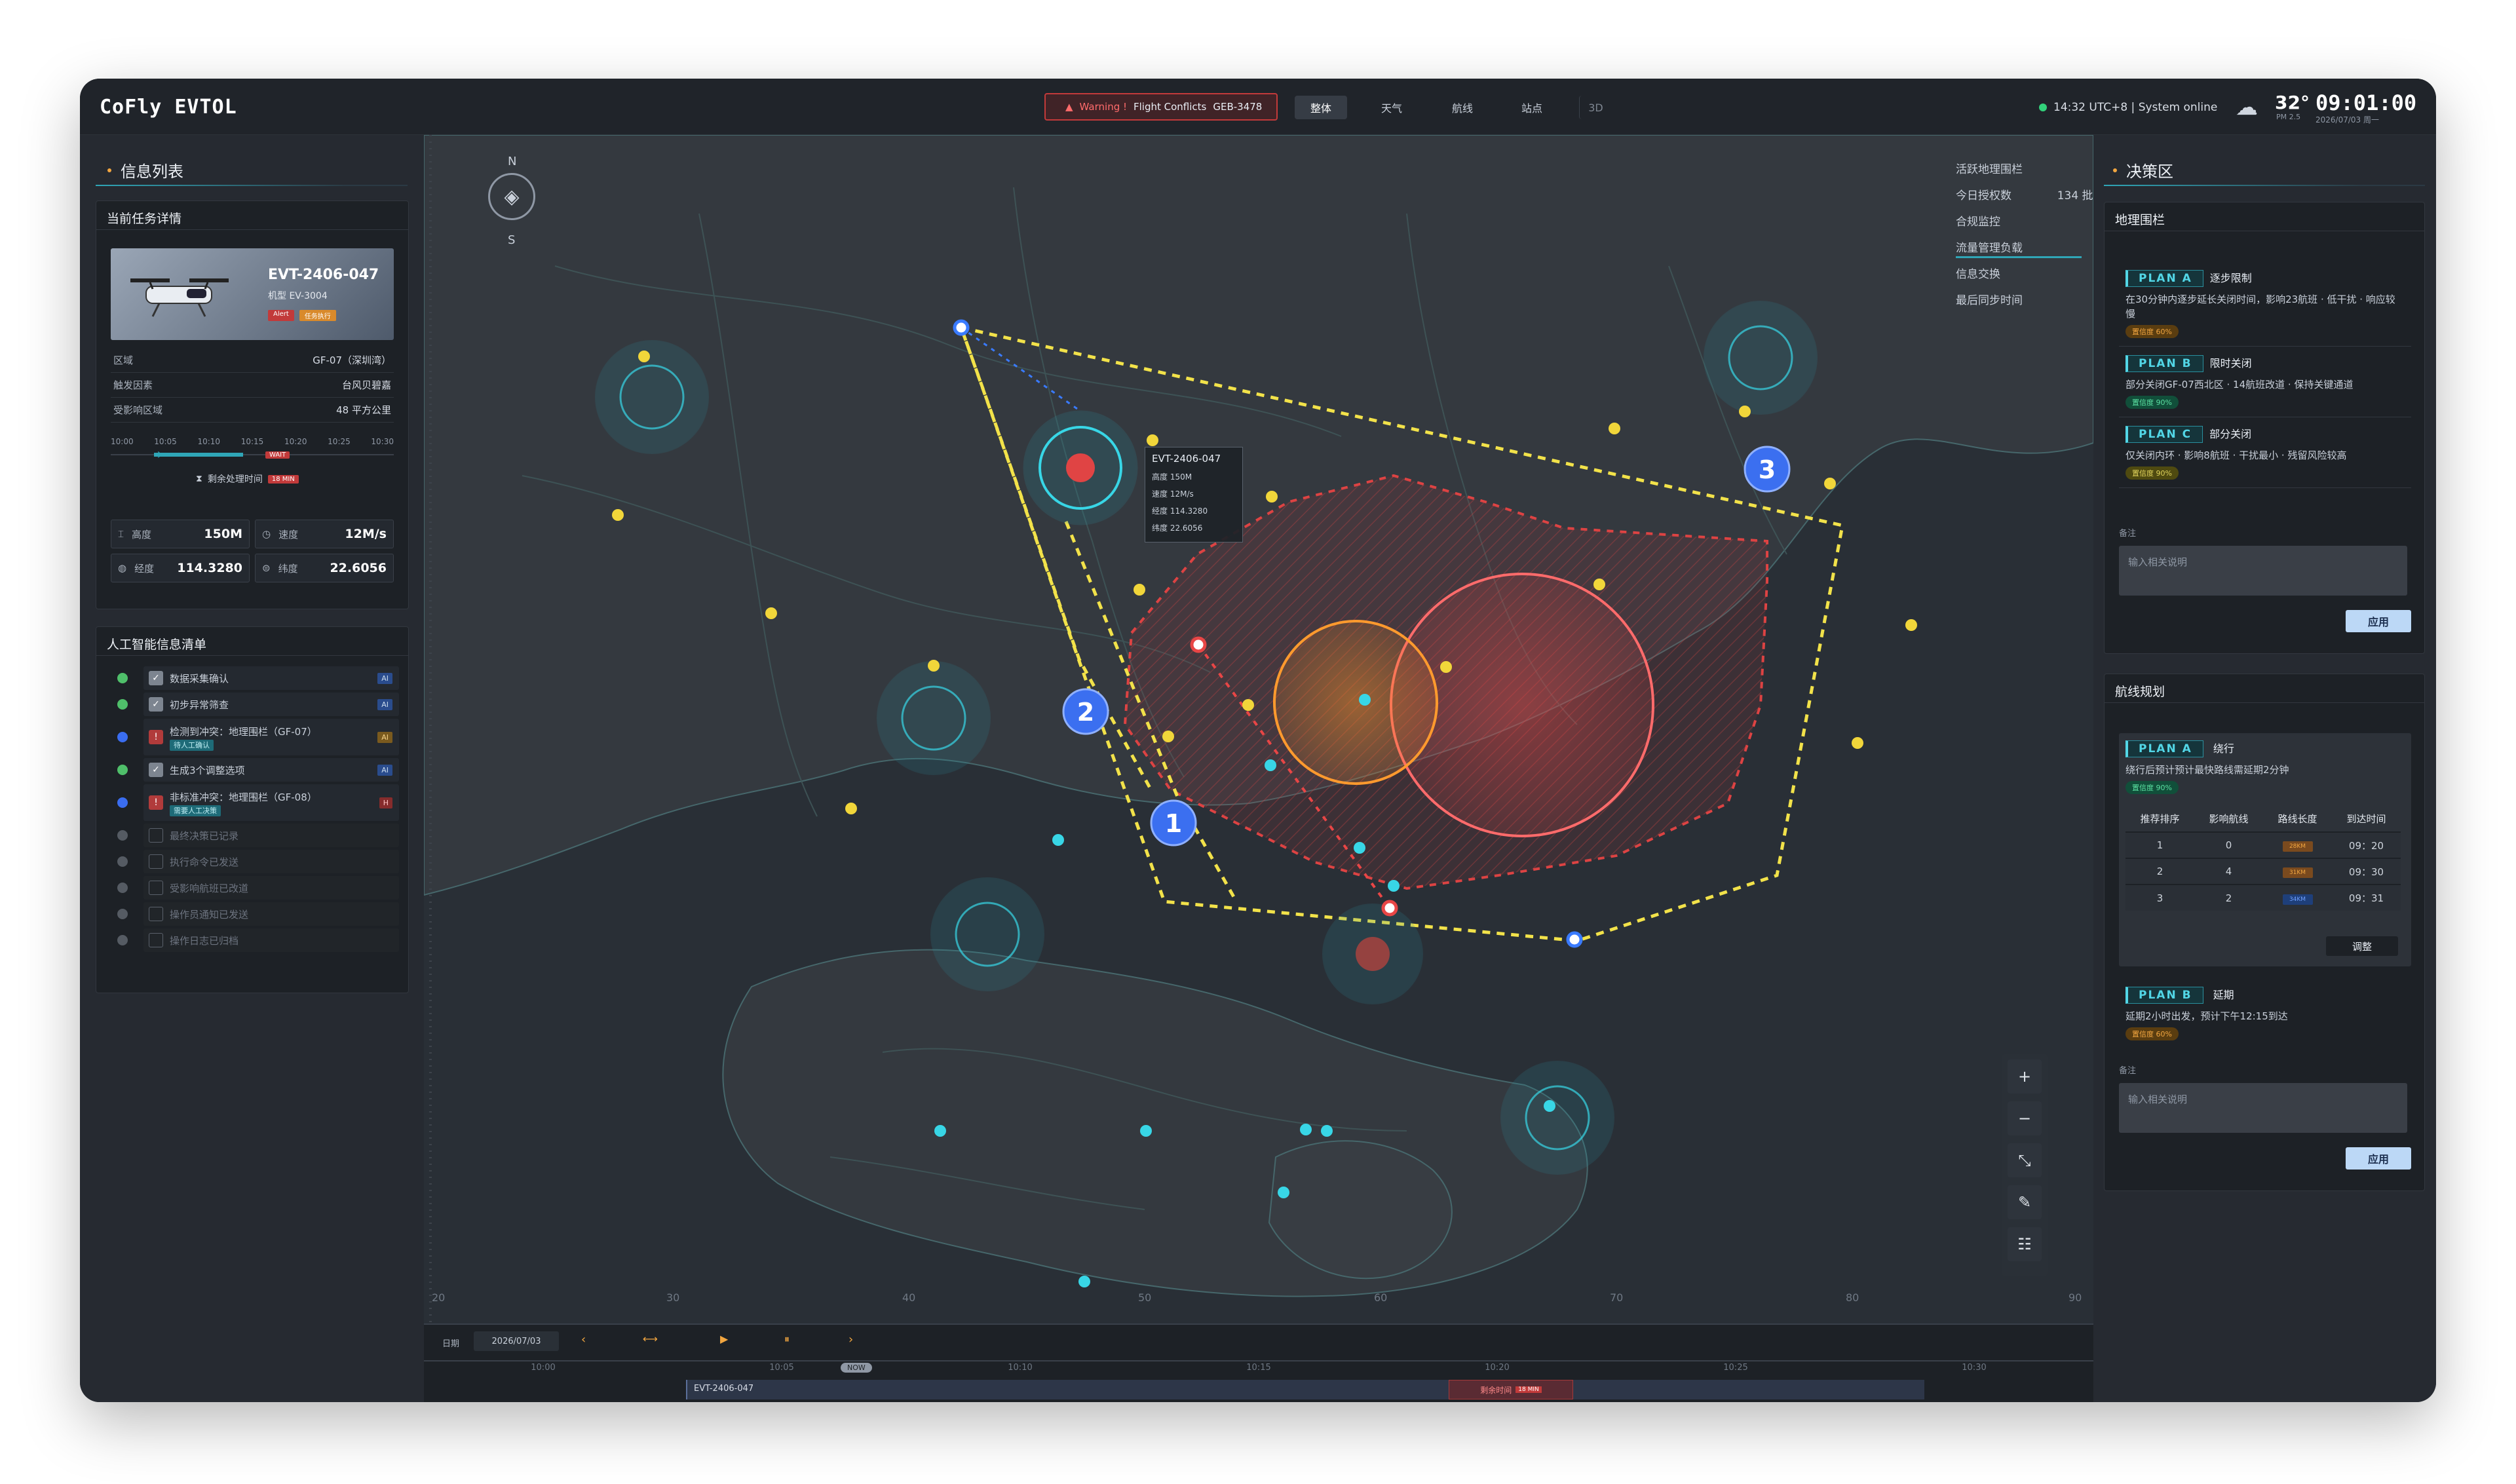  What do you see at coordinates (207, 770) in the screenshot?
I see `checklist-text: 生成3个调整选项` at bounding box center [207, 770].